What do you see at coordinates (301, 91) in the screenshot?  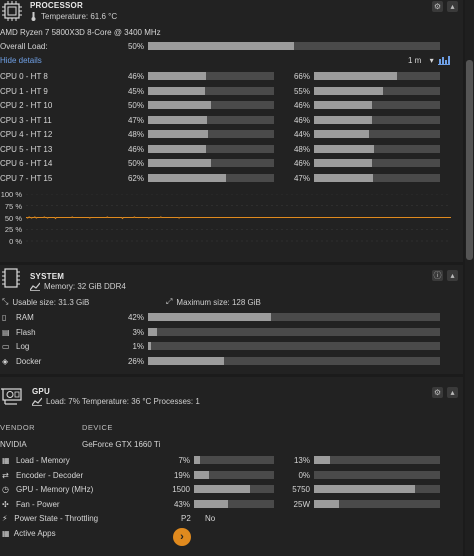 I see `cpu-thread-pct: 55%` at bounding box center [301, 91].